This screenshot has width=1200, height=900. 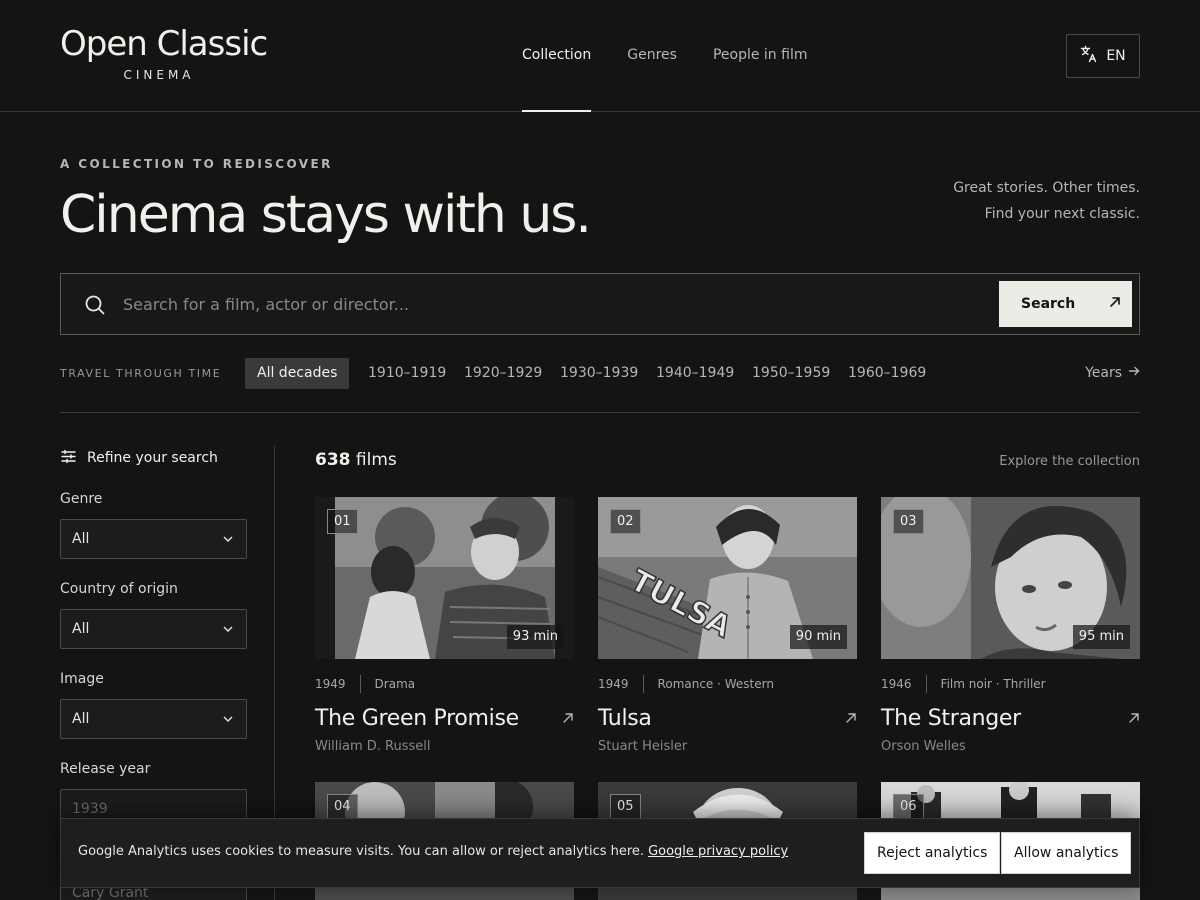 What do you see at coordinates (1101, 637) in the screenshot?
I see `film-duration-badge: 95 min` at bounding box center [1101, 637].